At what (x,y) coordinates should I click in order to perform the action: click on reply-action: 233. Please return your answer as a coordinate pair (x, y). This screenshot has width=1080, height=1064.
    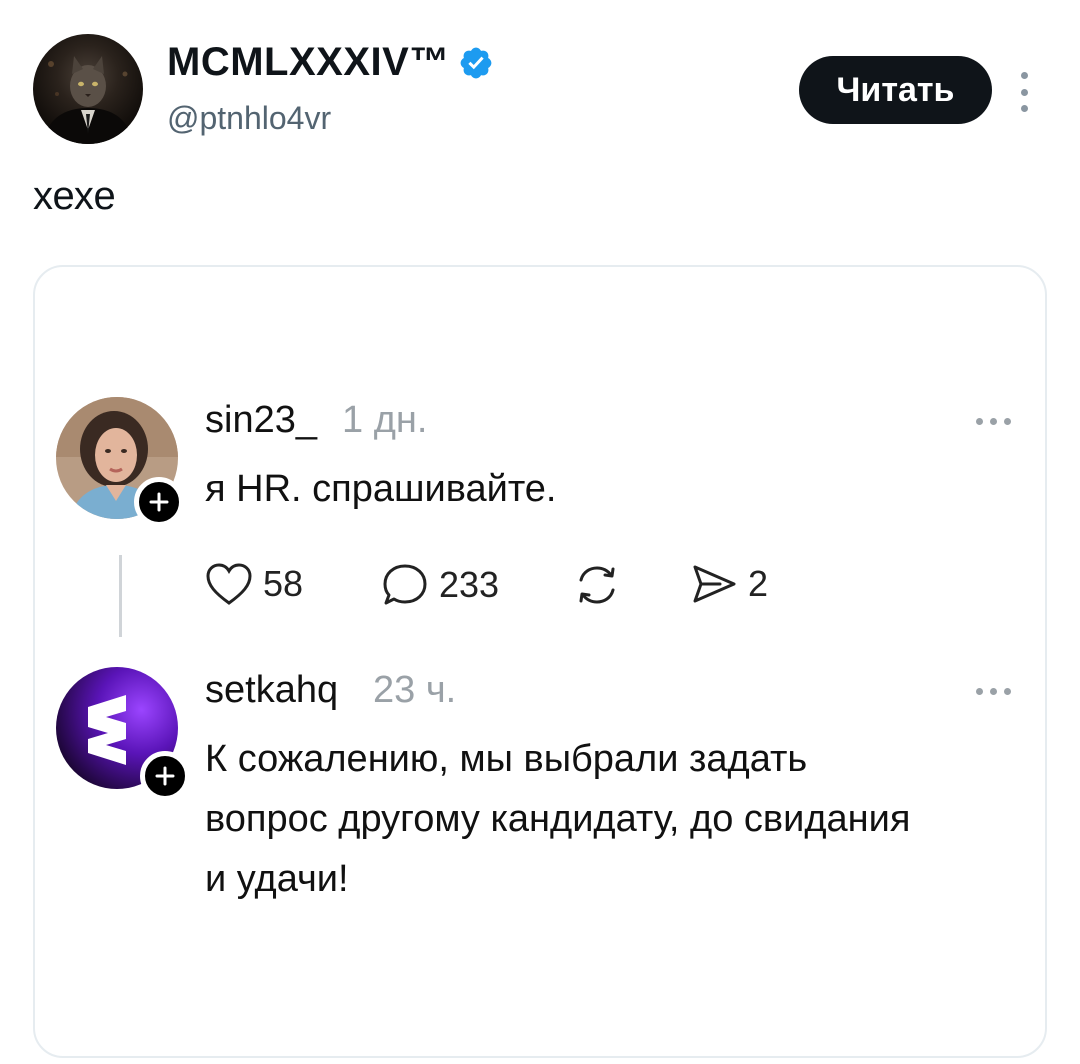
    Looking at the image, I should click on (440, 585).